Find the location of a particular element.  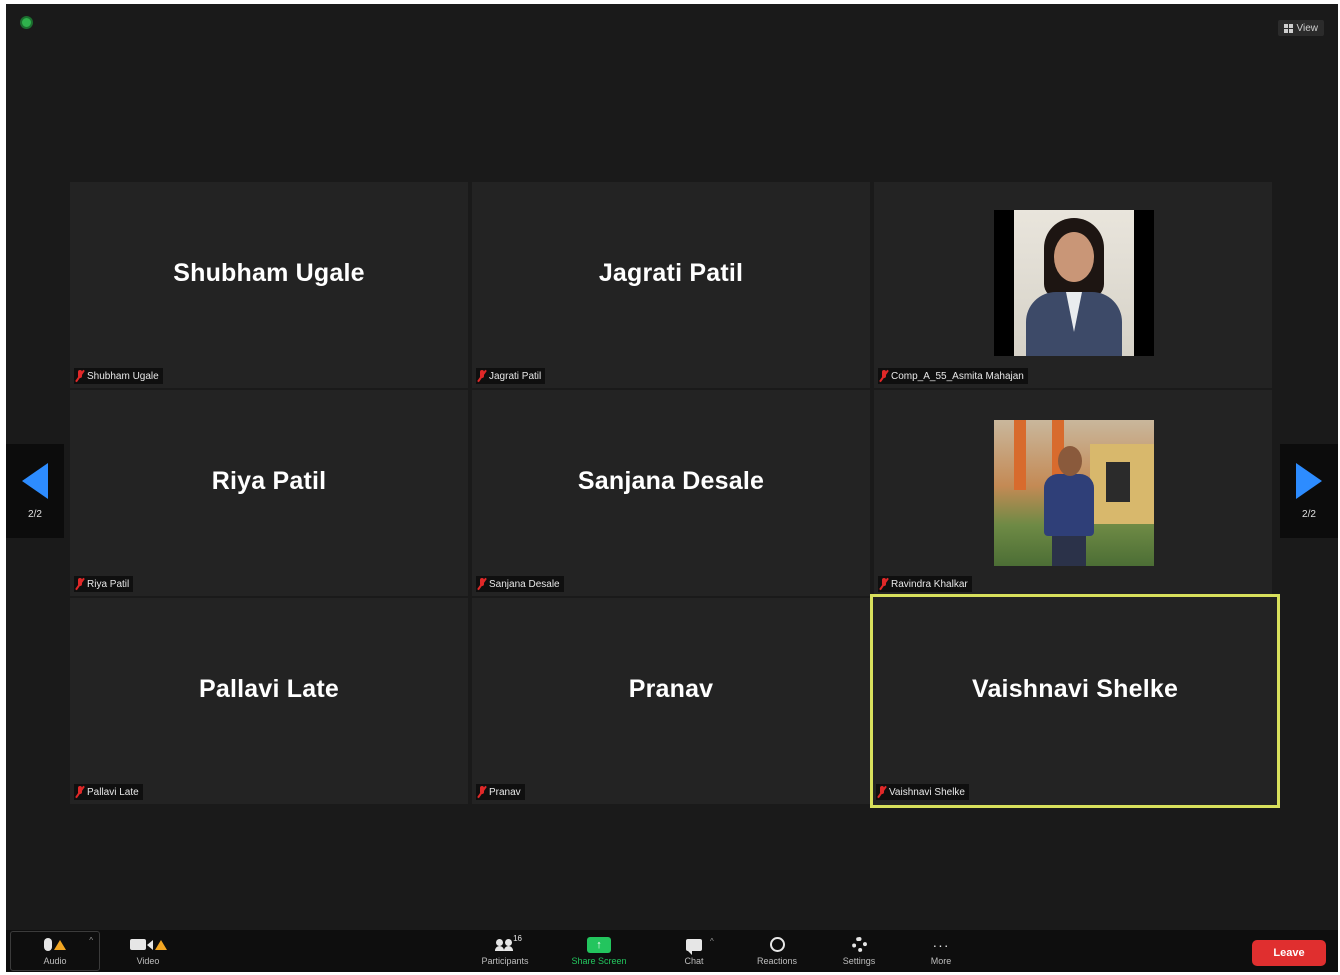

arrow-left-icon is located at coordinates (35, 480).